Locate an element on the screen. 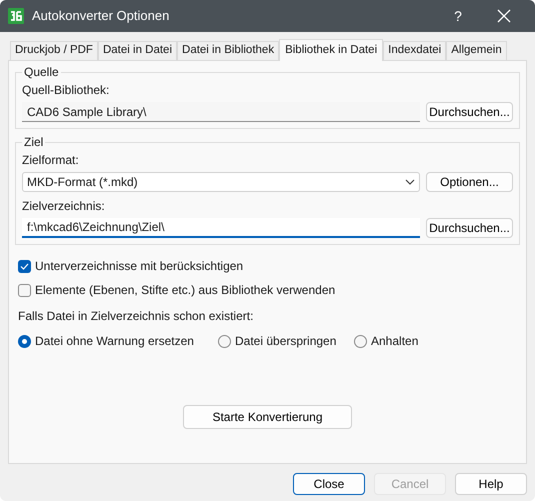 The width and height of the screenshot is (535, 501). field-label: Quell-Bibliothek: is located at coordinates (66, 90).